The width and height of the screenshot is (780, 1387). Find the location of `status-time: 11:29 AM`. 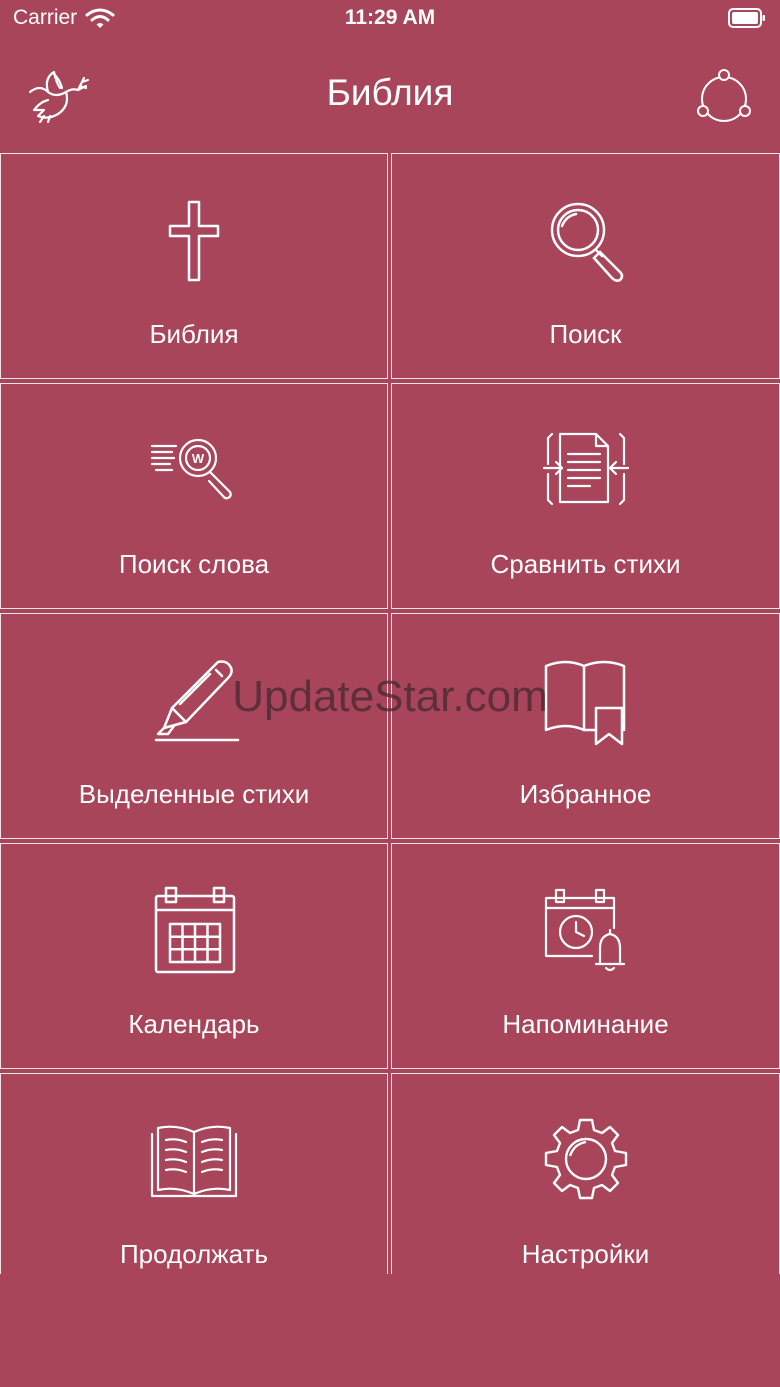

status-time: 11:29 AM is located at coordinates (390, 17).